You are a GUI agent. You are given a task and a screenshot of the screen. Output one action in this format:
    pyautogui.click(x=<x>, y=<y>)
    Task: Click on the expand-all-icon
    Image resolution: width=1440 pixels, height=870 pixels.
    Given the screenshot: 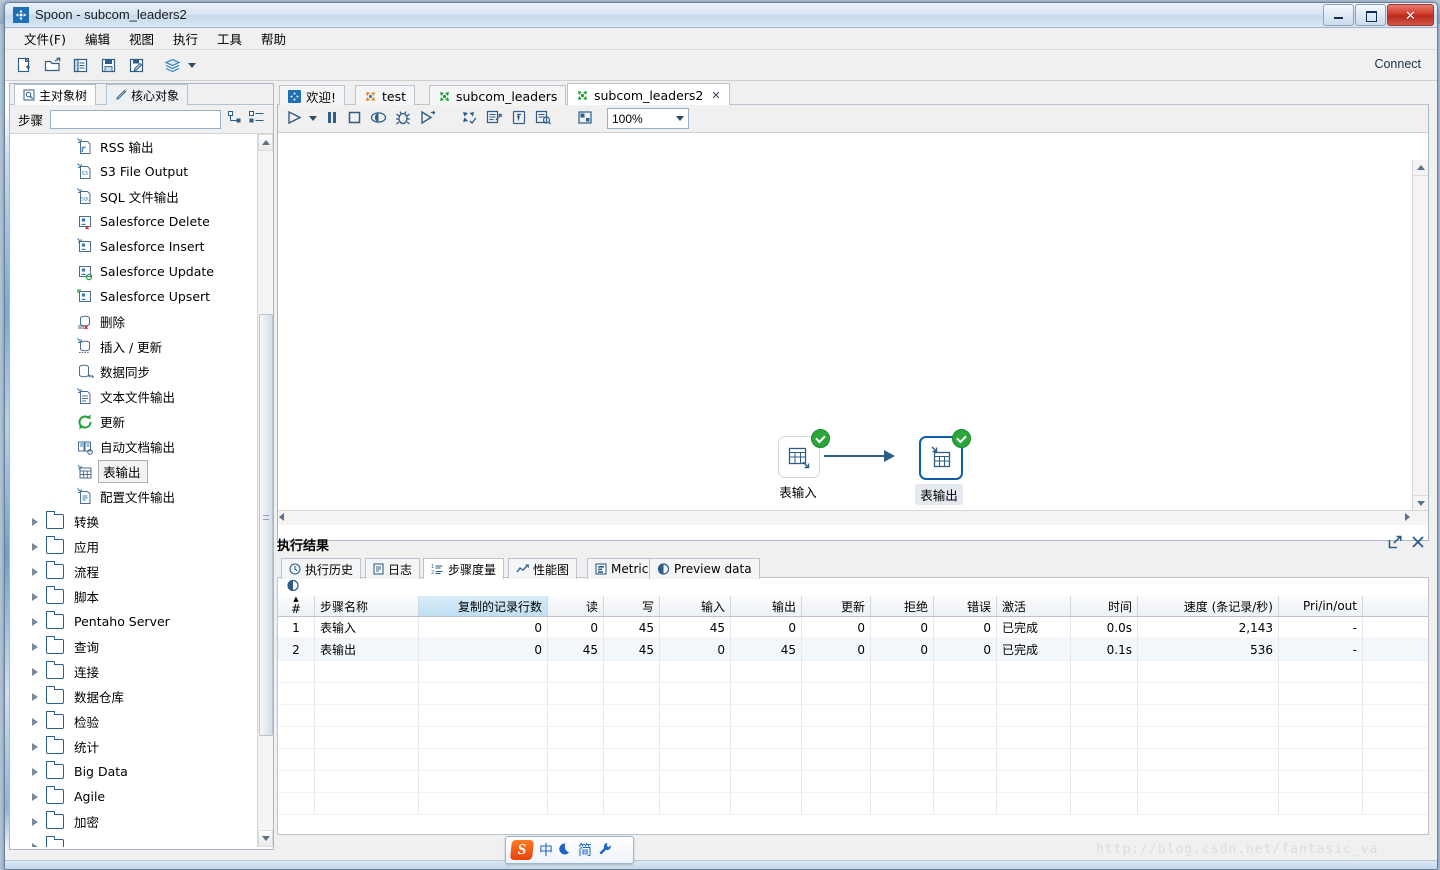 What is the action you would take?
    pyautogui.click(x=235, y=119)
    